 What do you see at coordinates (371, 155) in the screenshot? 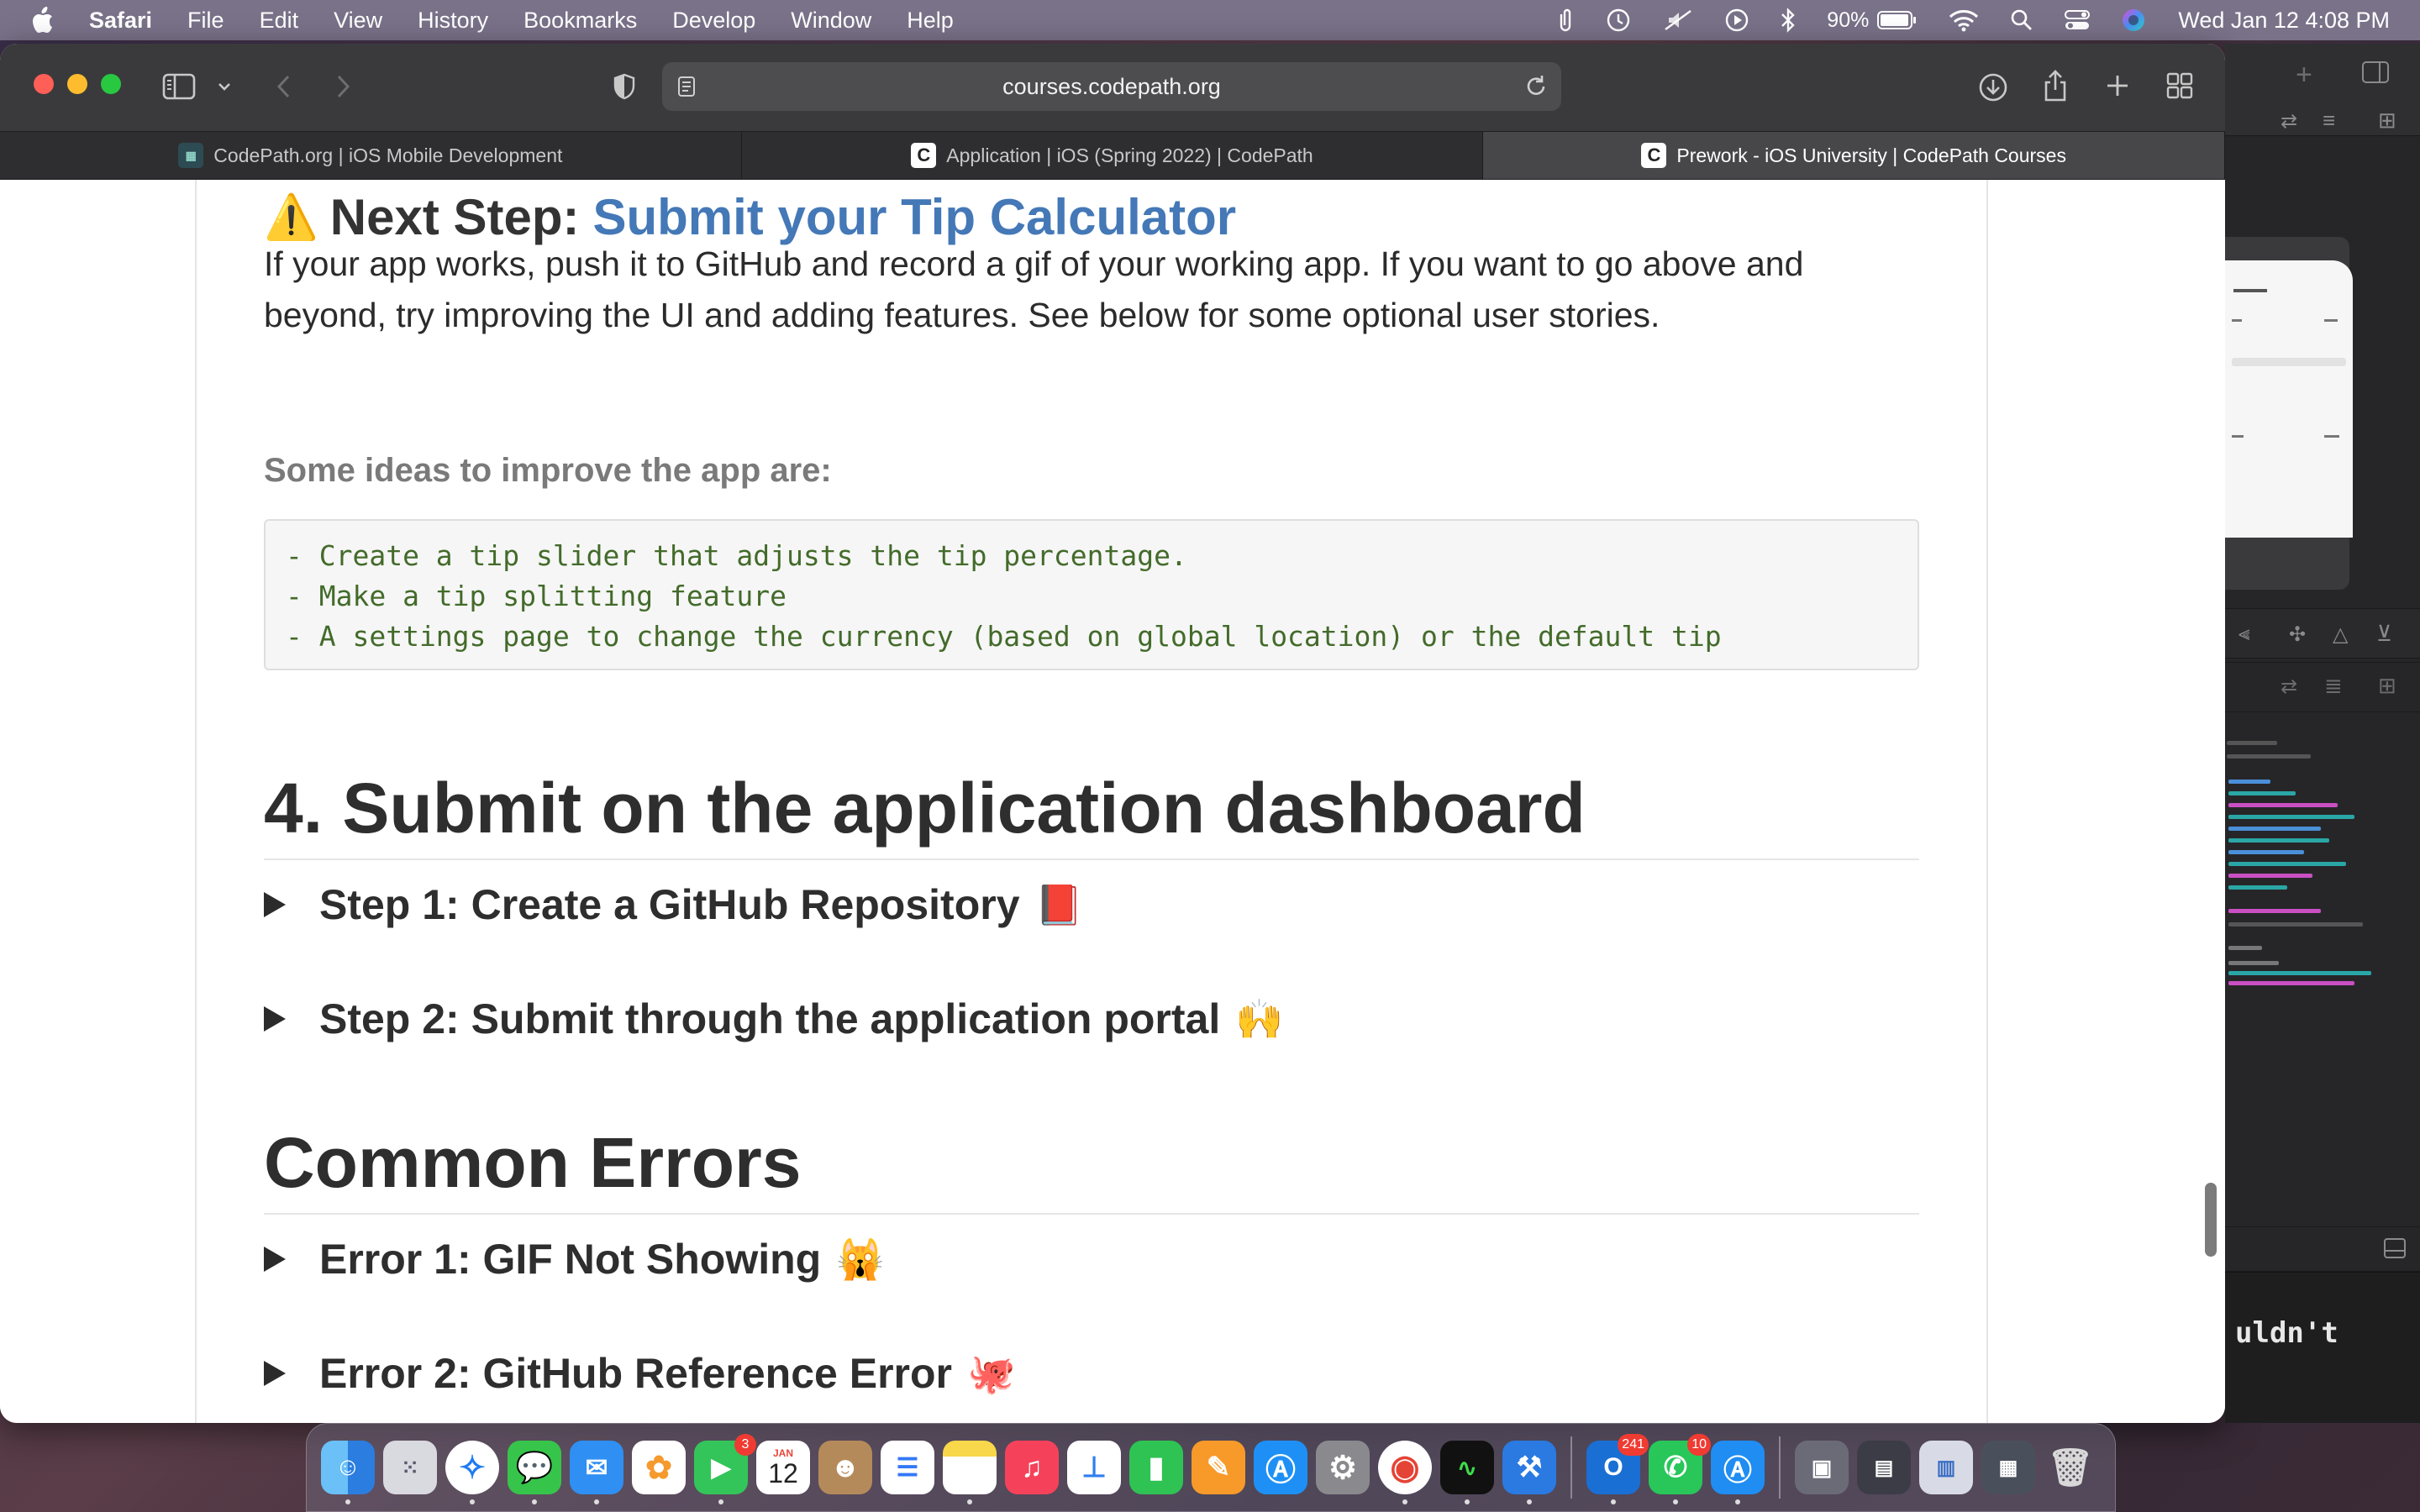
I see `tab-codepath-ios: ▦ CodePath.org | iOS Mobile Development` at bounding box center [371, 155].